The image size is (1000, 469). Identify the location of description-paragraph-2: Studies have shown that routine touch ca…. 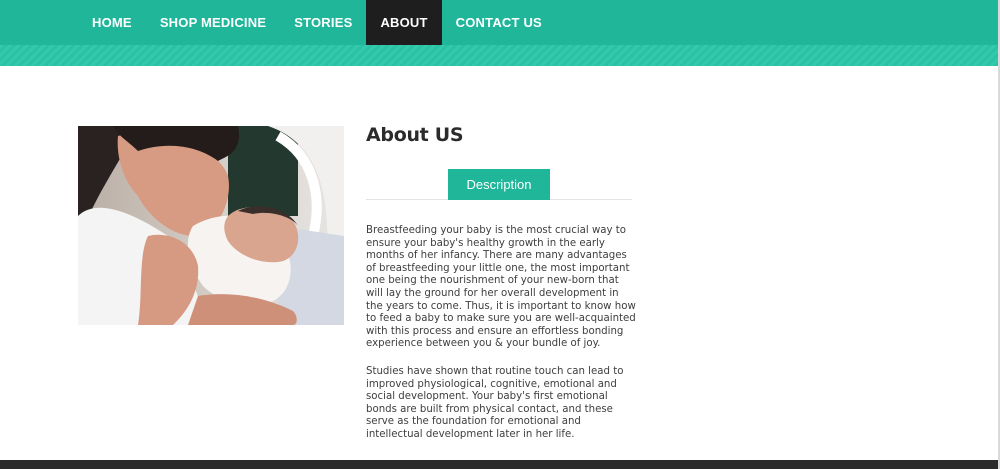
(495, 403).